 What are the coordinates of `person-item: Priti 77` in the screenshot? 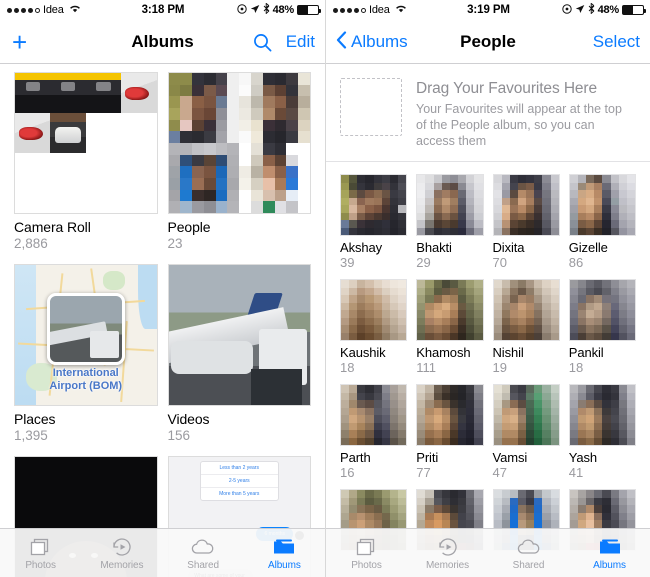 It's located at (450, 432).